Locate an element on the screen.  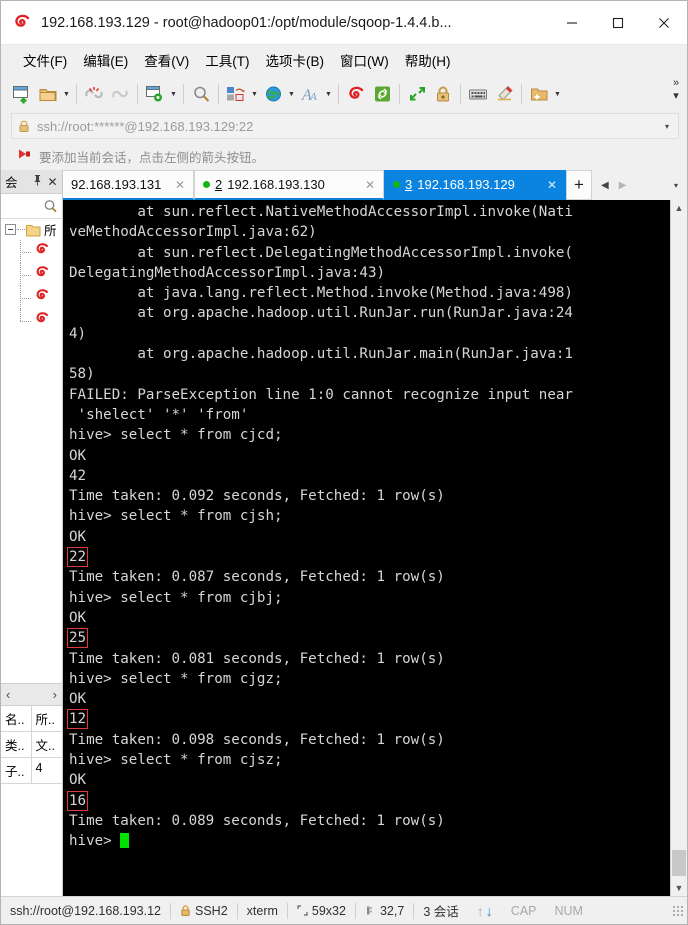
tree-root-node: 所 is located at coordinates (31, 229).